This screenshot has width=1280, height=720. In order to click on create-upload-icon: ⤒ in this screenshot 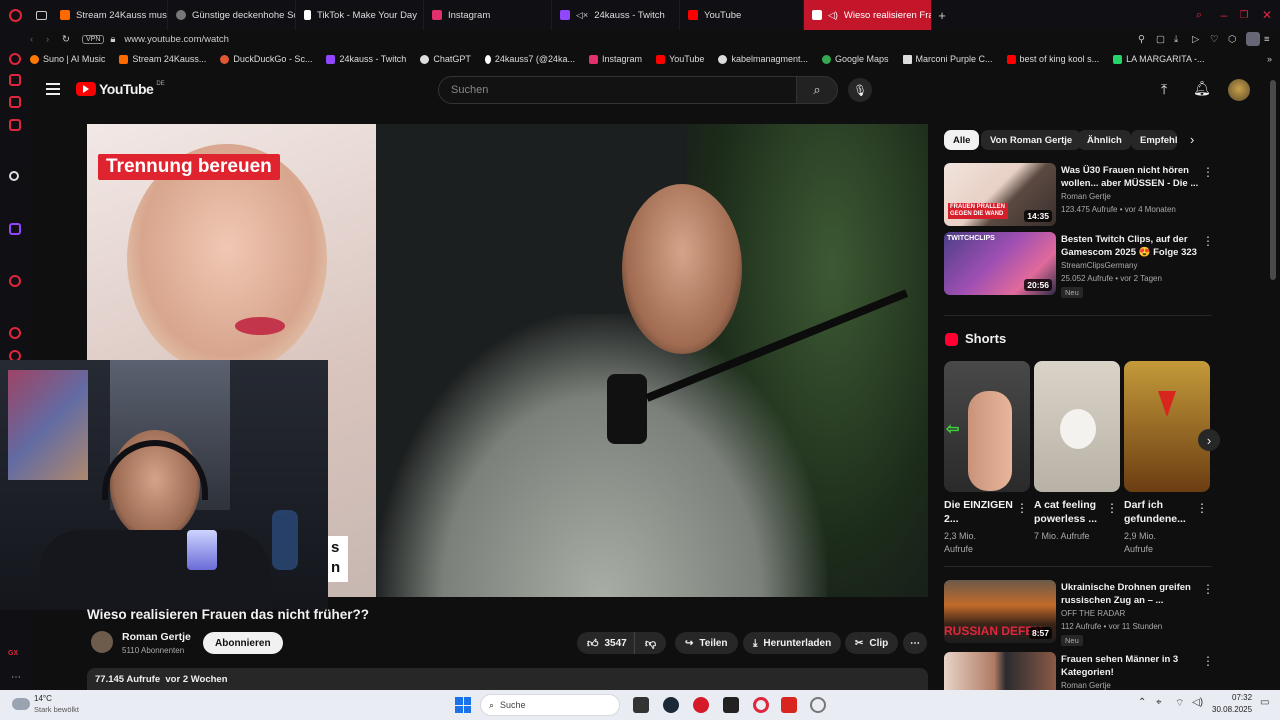, I will do `click(1164, 89)`.